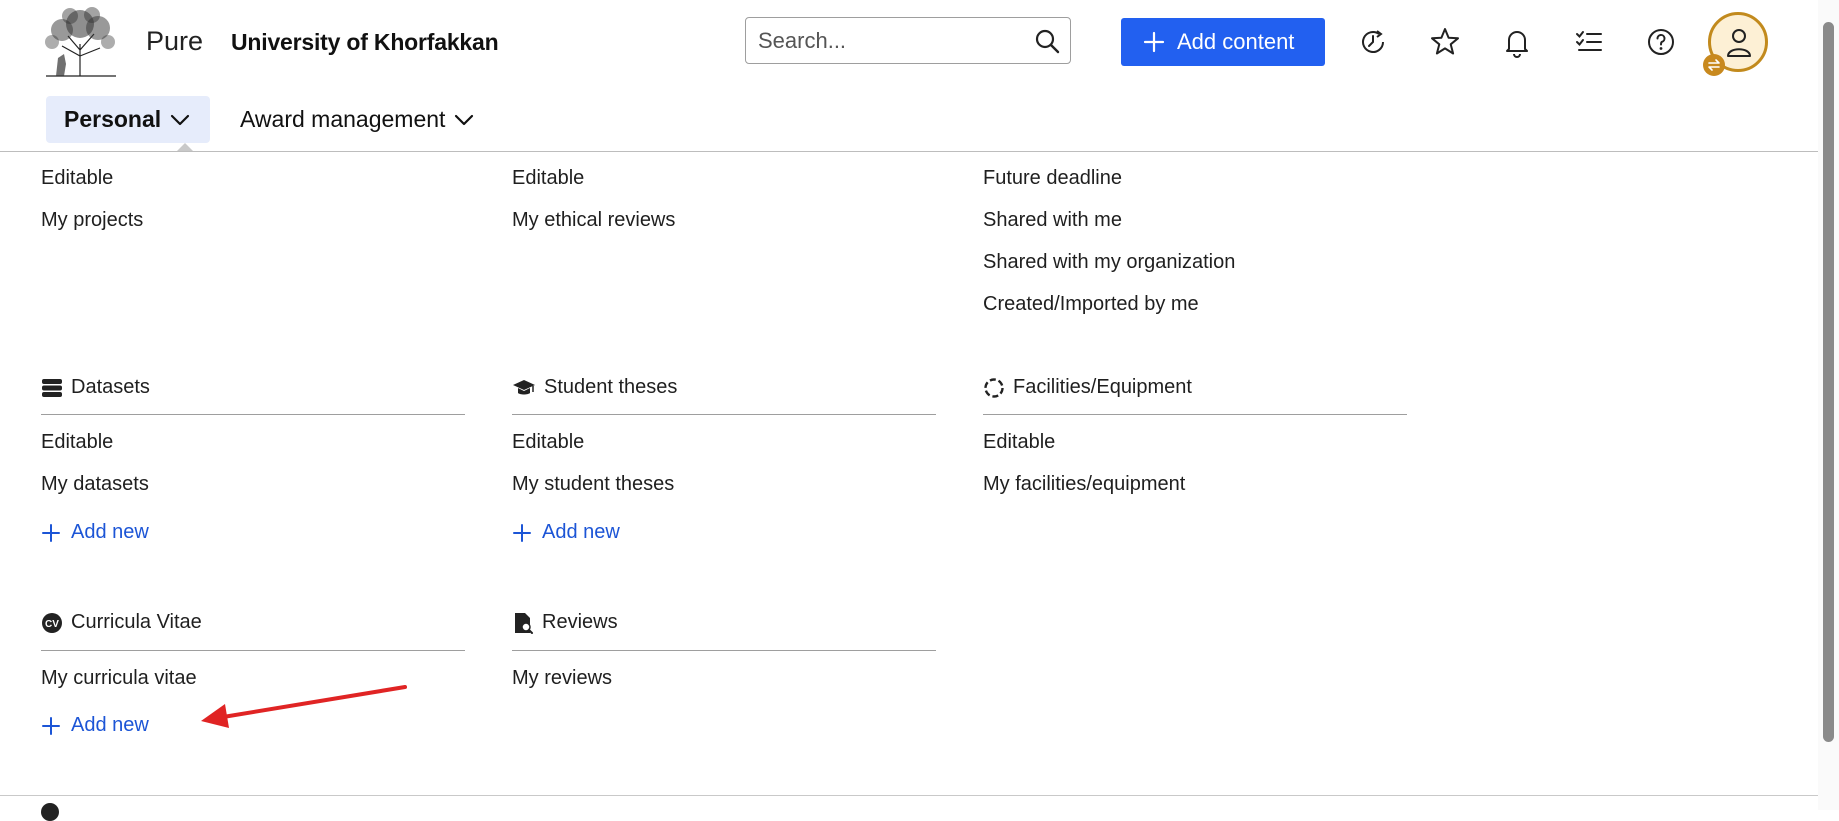  What do you see at coordinates (81, 42) in the screenshot?
I see `elsevier-logo` at bounding box center [81, 42].